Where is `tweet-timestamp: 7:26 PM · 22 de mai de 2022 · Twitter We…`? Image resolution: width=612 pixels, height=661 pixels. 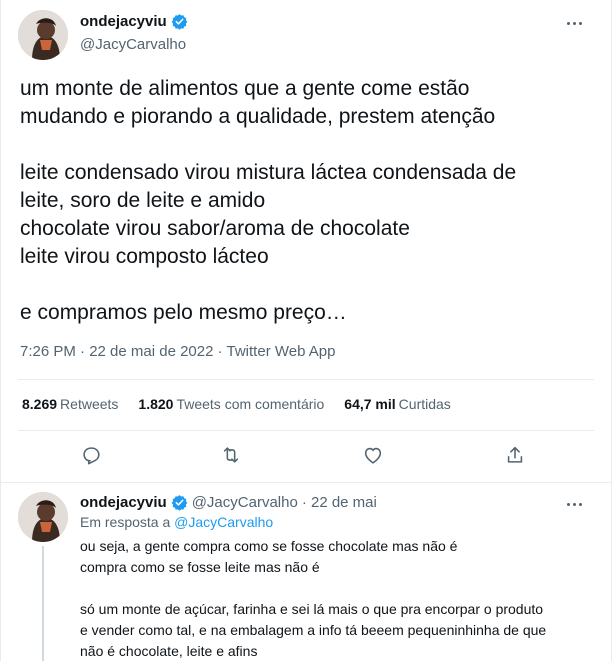 tweet-timestamp: 7:26 PM · 22 de mai de 2022 · Twitter We… is located at coordinates (177, 351).